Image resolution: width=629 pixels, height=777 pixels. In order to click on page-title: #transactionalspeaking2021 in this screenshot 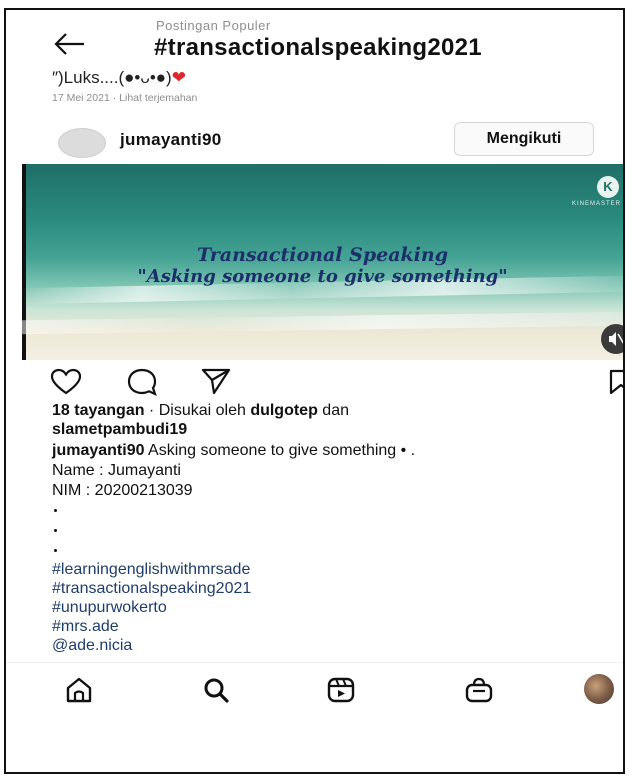, I will do `click(318, 47)`.